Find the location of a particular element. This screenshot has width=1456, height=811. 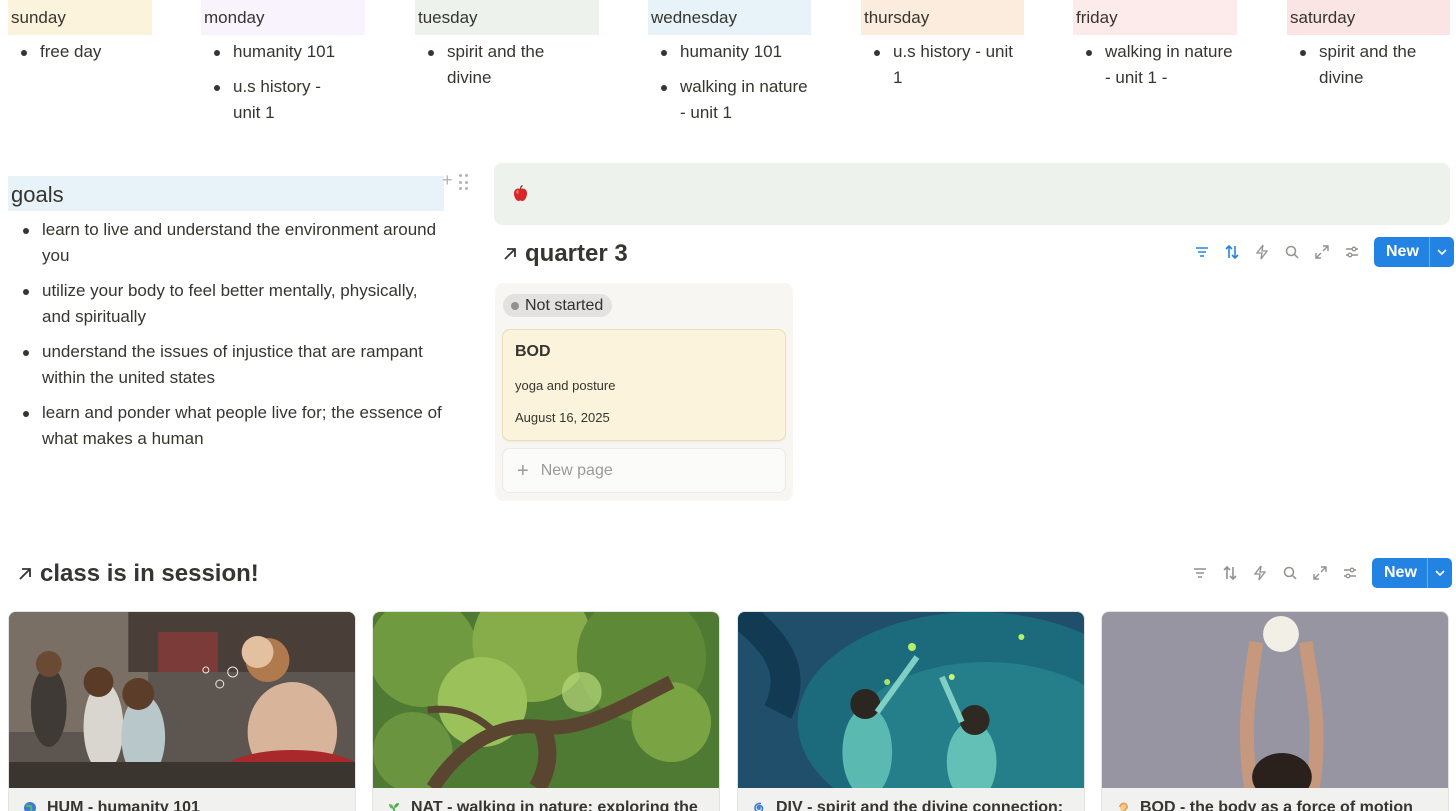

day-column-thursday: thursday u.s history - unit 1 is located at coordinates (942, 50).